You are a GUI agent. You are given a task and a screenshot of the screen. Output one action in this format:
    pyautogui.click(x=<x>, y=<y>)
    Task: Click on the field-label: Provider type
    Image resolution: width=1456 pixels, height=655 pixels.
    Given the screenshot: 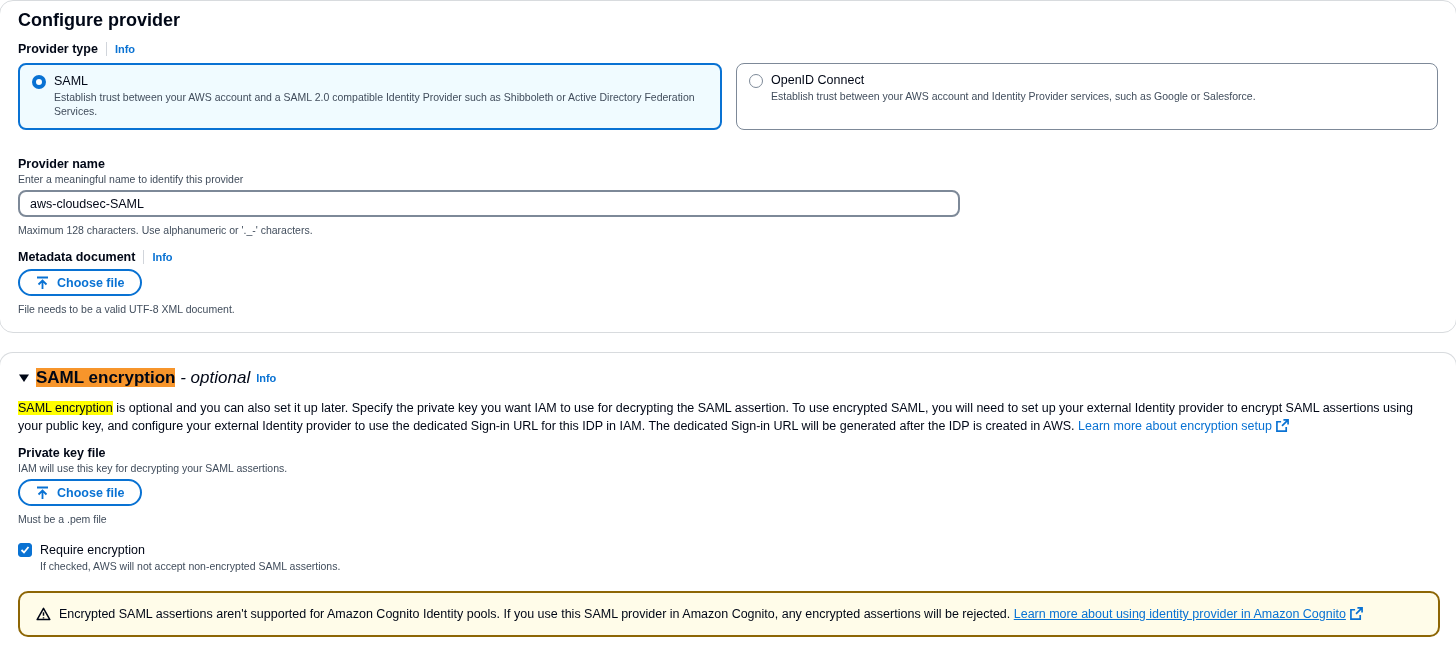 What is the action you would take?
    pyautogui.click(x=58, y=49)
    